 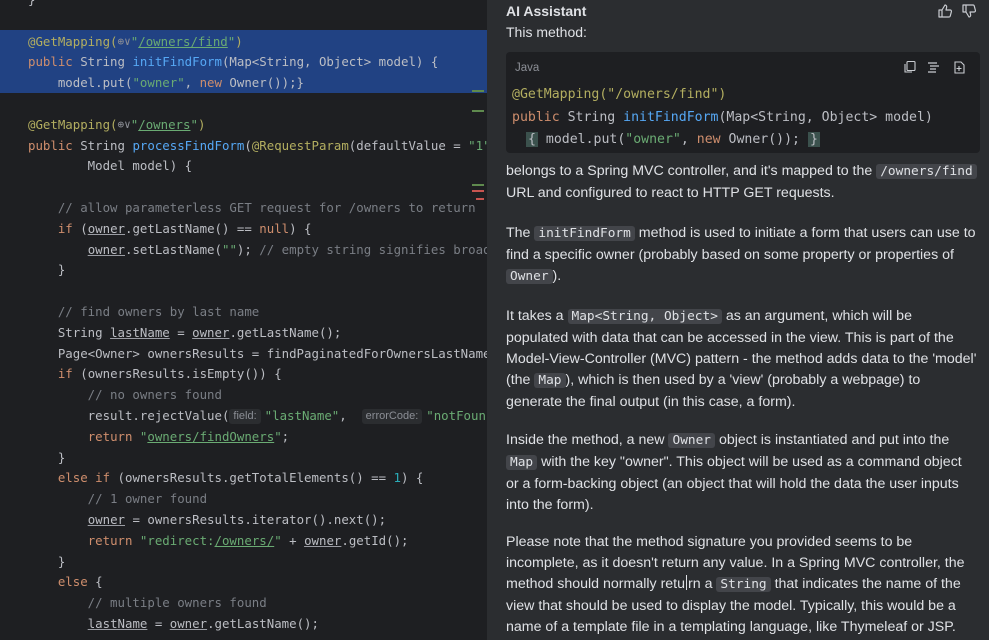 What do you see at coordinates (702, 583) in the screenshot?
I see `paragraph-text: rn a` at bounding box center [702, 583].